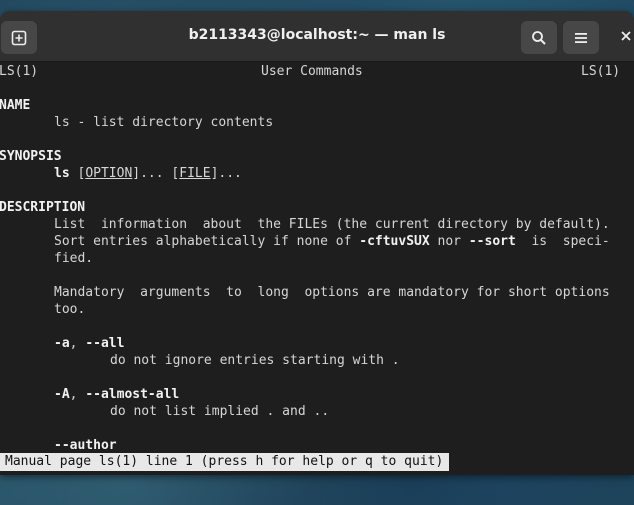 Image resolution: width=634 pixels, height=505 pixels. I want to click on search-button, so click(539, 37).